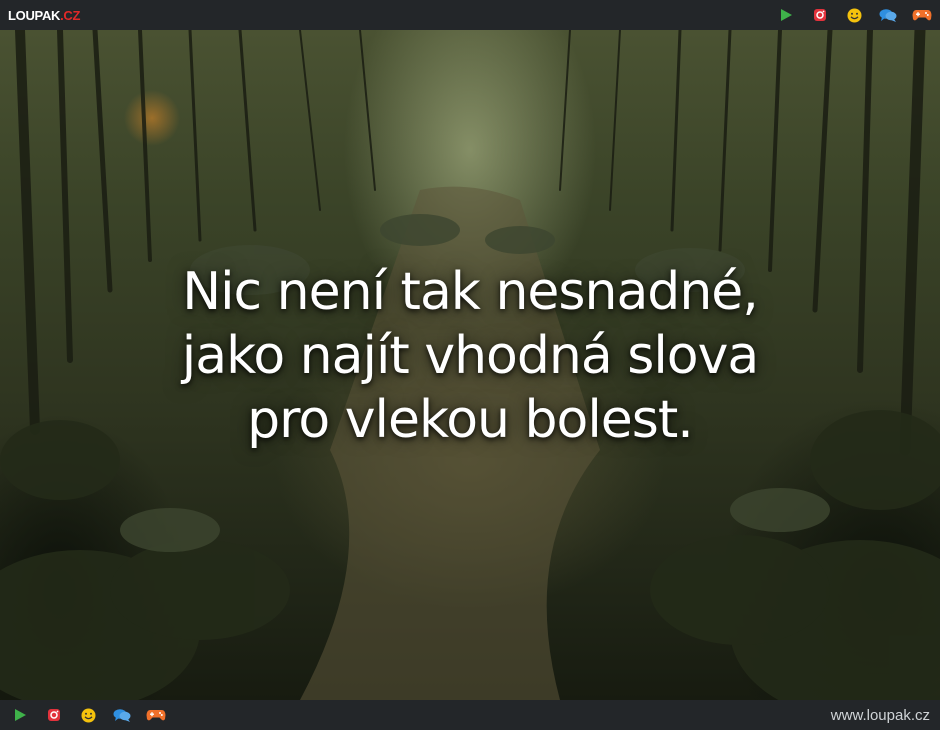  Describe the element at coordinates (34, 15) in the screenshot. I see `logo-name: LOUPAK` at that location.